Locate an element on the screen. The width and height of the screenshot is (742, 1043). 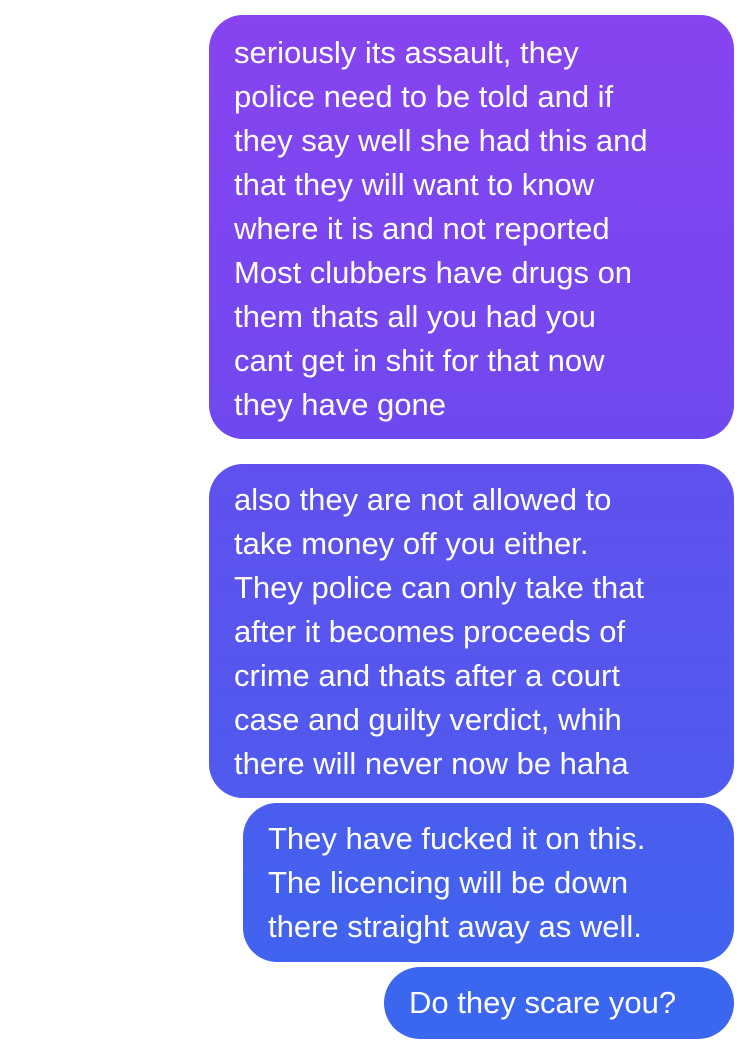
message-text-line: there will never now be haha is located at coordinates (431, 763).